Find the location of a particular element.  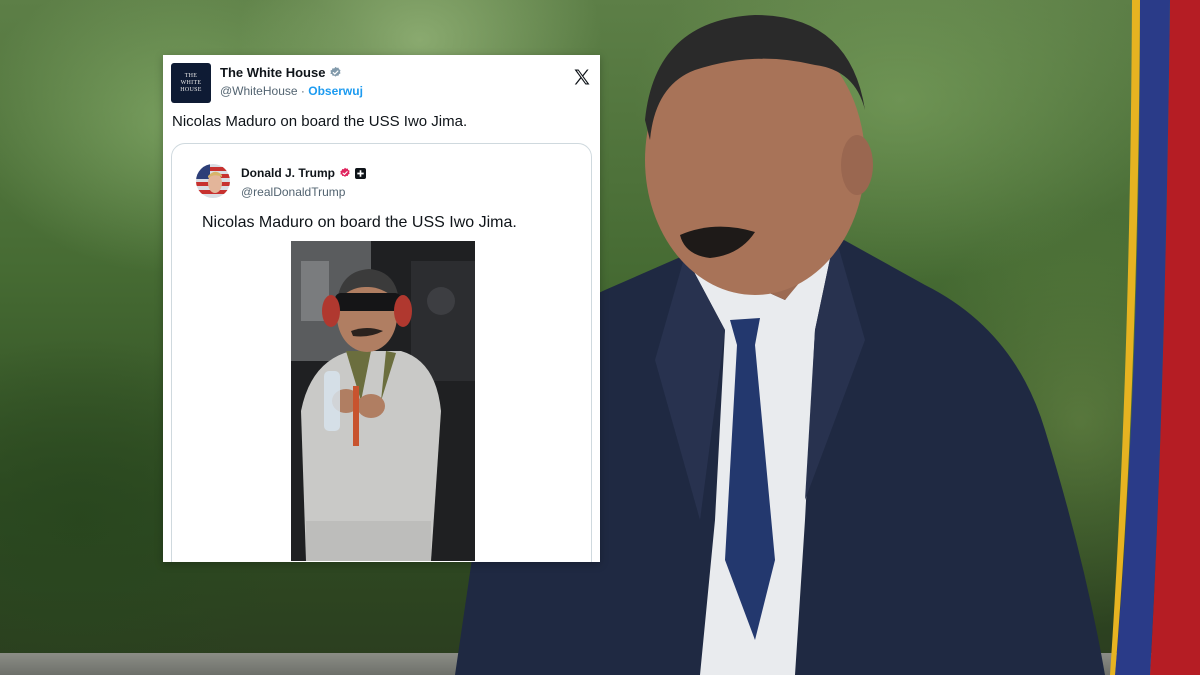

avatar-text-line: THE is located at coordinates (191, 75).